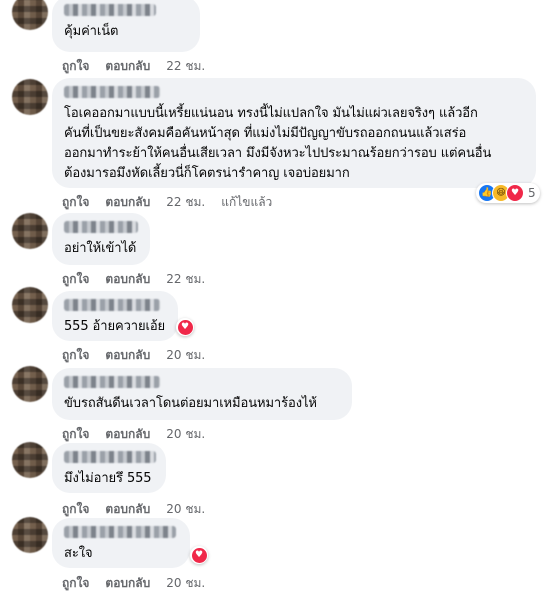 Image resolution: width=553 pixels, height=594 pixels. I want to click on comment-bubble: 555 อ้ายควายเอ้ย, so click(115, 316).